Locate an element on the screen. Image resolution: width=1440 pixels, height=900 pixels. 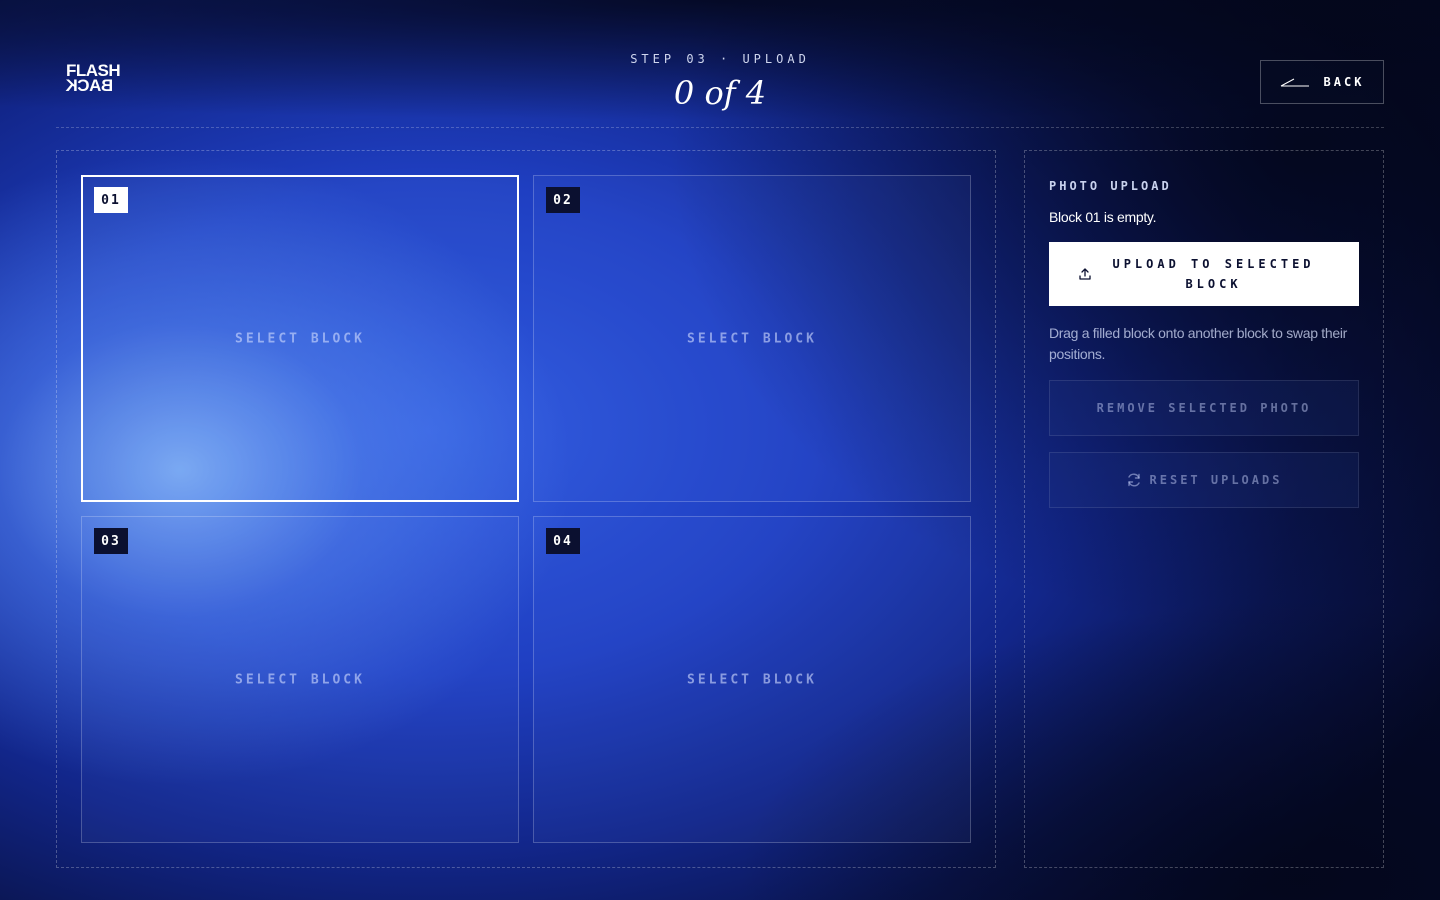
upload-counter: 0 of 4 is located at coordinates (720, 93).